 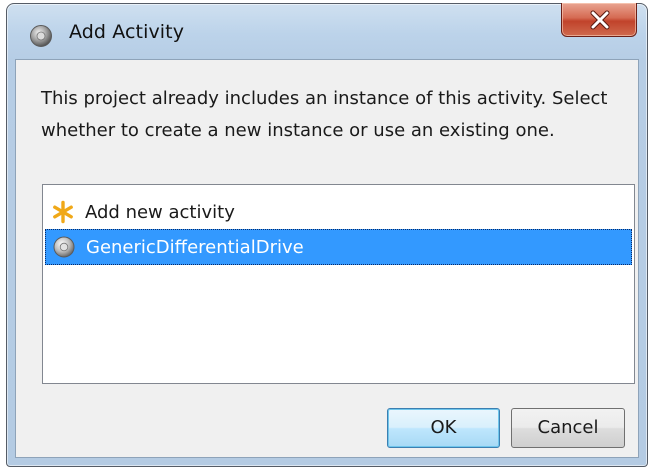 I want to click on close-button, so click(x=599, y=20).